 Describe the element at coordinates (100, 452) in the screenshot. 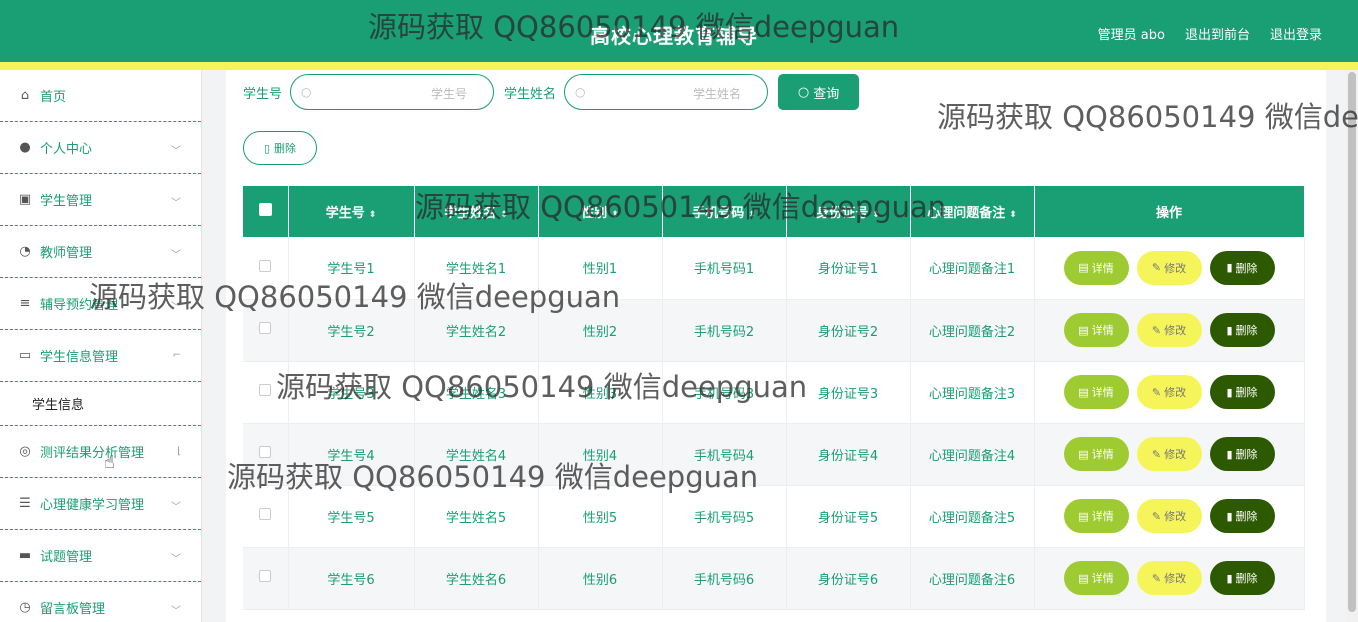

I see `sidebar-item-assessment: ◎ 测评结果分析管理 ⌊` at that location.